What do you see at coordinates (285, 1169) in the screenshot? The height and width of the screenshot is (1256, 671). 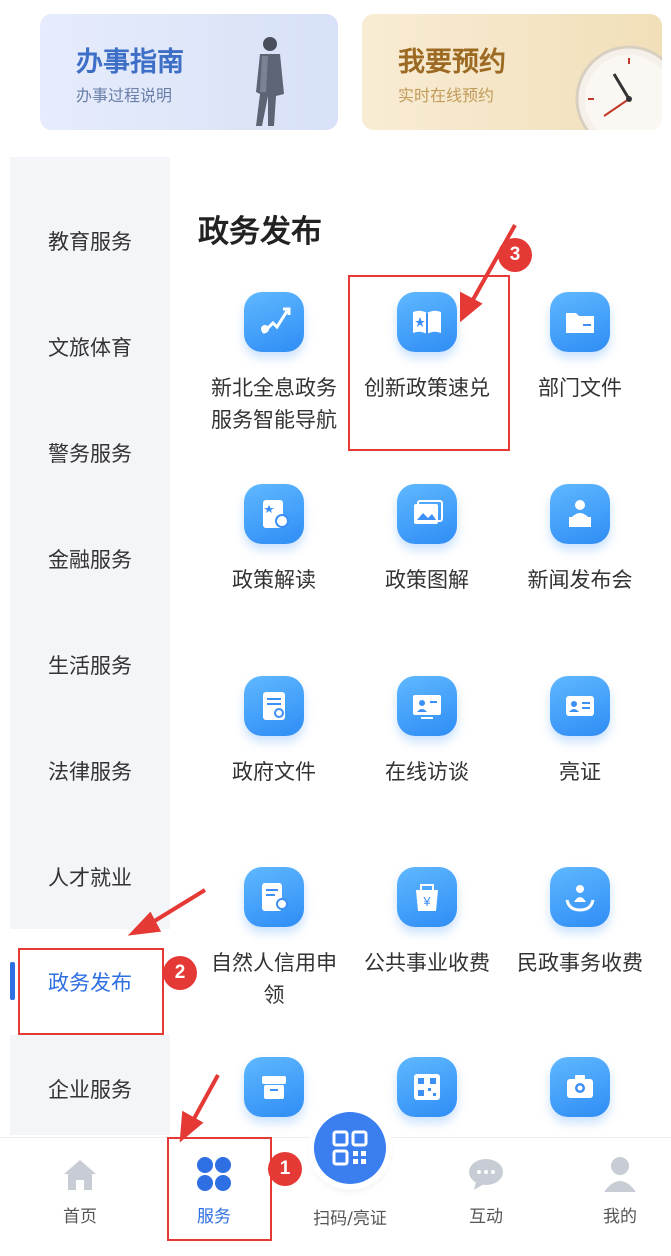 I see `annotation-badge-1: 1` at bounding box center [285, 1169].